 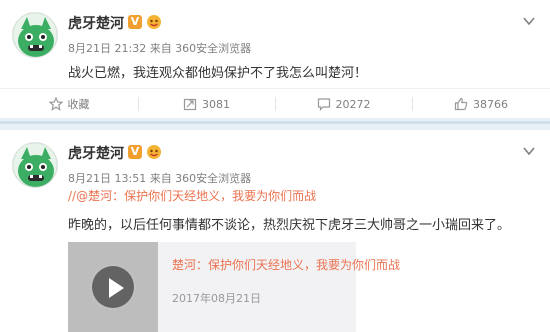 I want to click on like-button: 38766, so click(x=481, y=104).